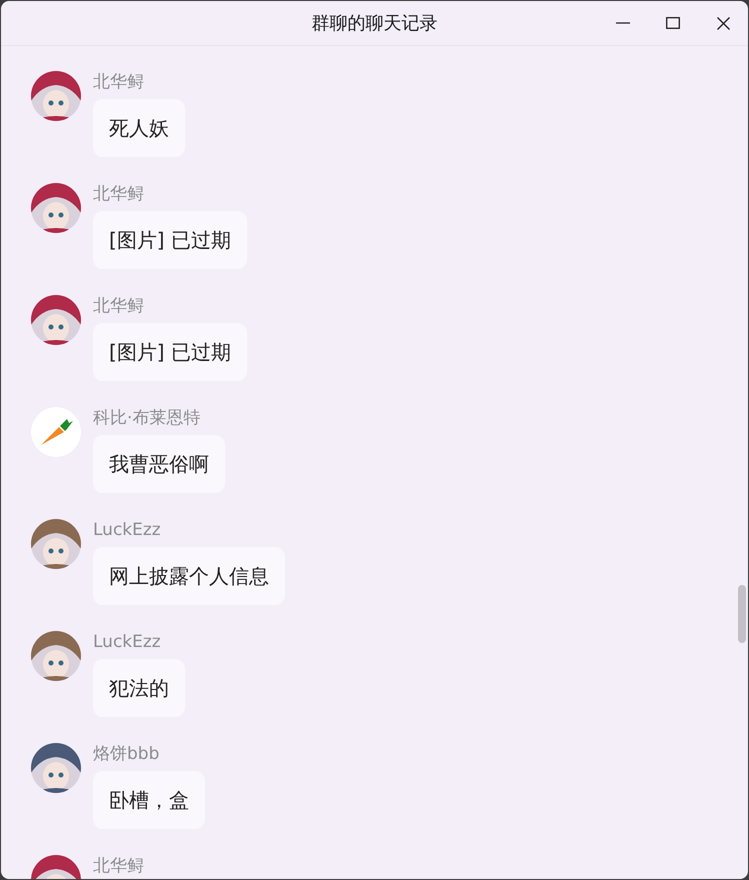 Image resolution: width=749 pixels, height=880 pixels. Describe the element at coordinates (56, 432) in the screenshot. I see `carrot-icon` at that location.